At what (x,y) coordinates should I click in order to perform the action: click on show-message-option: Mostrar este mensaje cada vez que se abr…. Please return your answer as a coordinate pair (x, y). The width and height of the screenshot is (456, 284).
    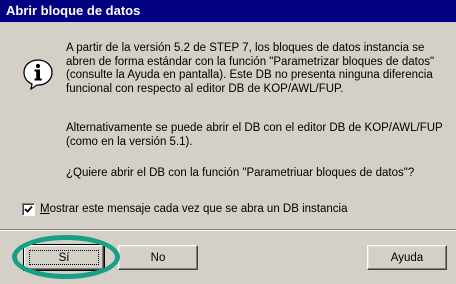
    Looking at the image, I should click on (184, 209).